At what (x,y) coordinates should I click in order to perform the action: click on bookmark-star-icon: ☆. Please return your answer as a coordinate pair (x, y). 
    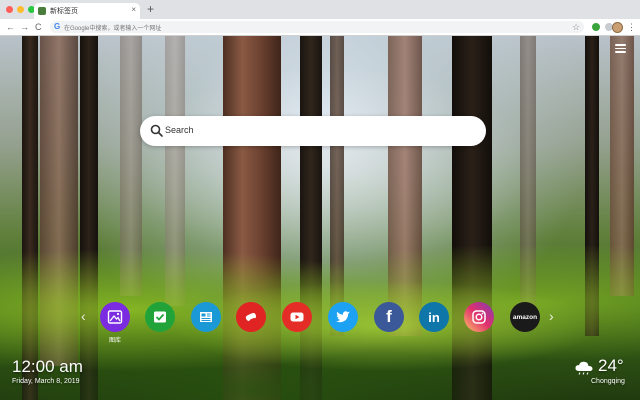
    Looking at the image, I should click on (576, 27).